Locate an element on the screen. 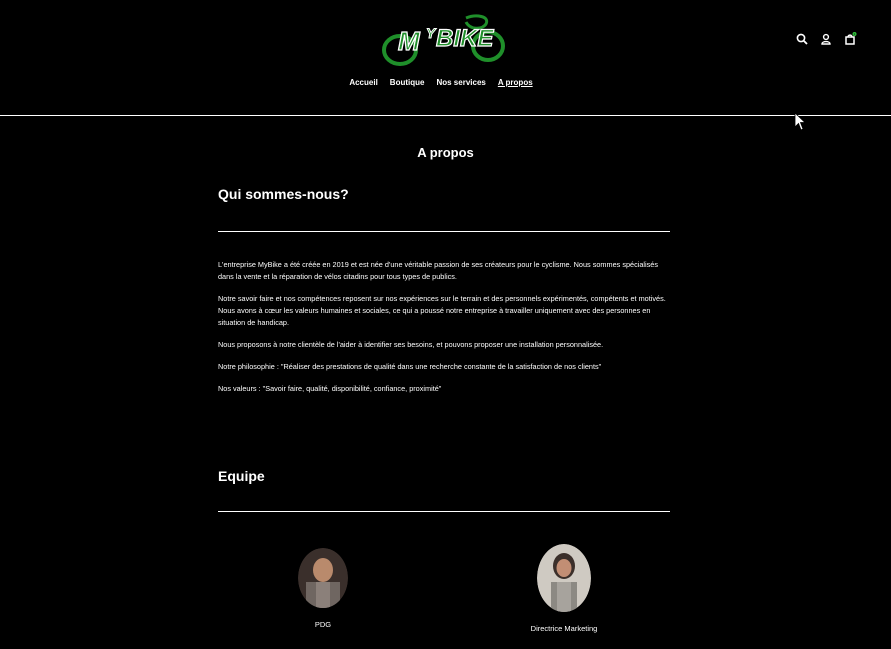 The height and width of the screenshot is (649, 891). team-divider is located at coordinates (444, 511).